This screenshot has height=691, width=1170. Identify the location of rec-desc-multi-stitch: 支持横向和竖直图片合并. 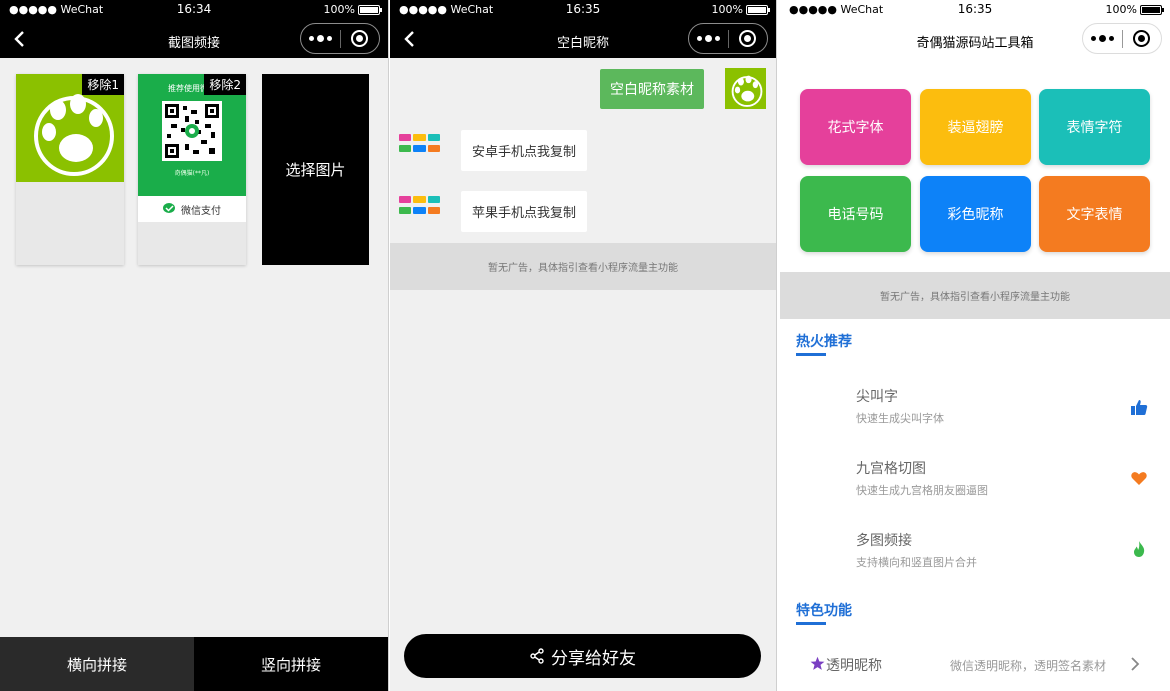
(916, 562).